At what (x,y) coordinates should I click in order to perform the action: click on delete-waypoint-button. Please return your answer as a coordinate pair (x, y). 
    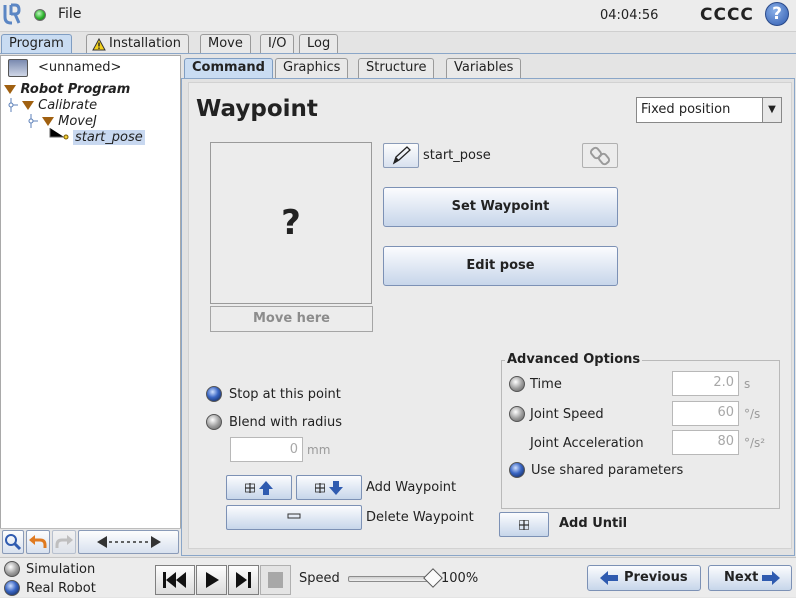
    Looking at the image, I should click on (294, 517).